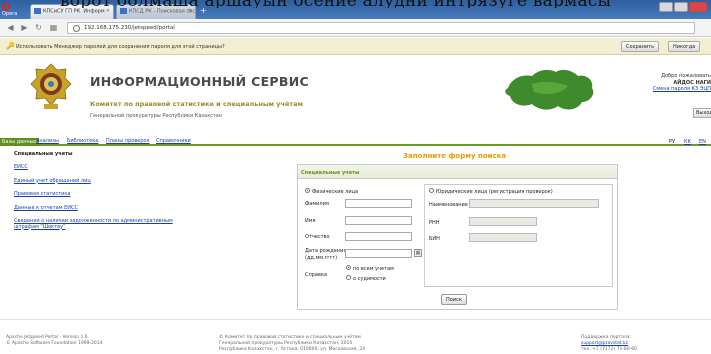 This screenshot has width=711, height=354. I want to click on back-icon: ◀, so click(10, 27).